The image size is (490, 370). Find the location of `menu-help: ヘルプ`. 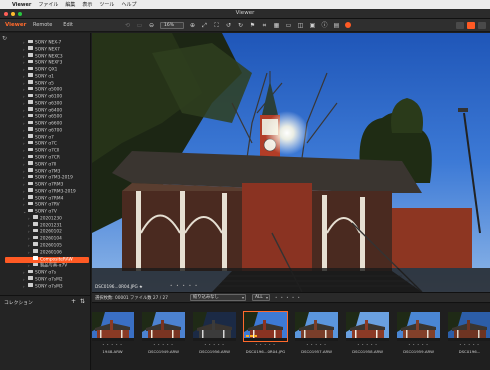

menu-help: ヘルプ is located at coordinates (128, 4).